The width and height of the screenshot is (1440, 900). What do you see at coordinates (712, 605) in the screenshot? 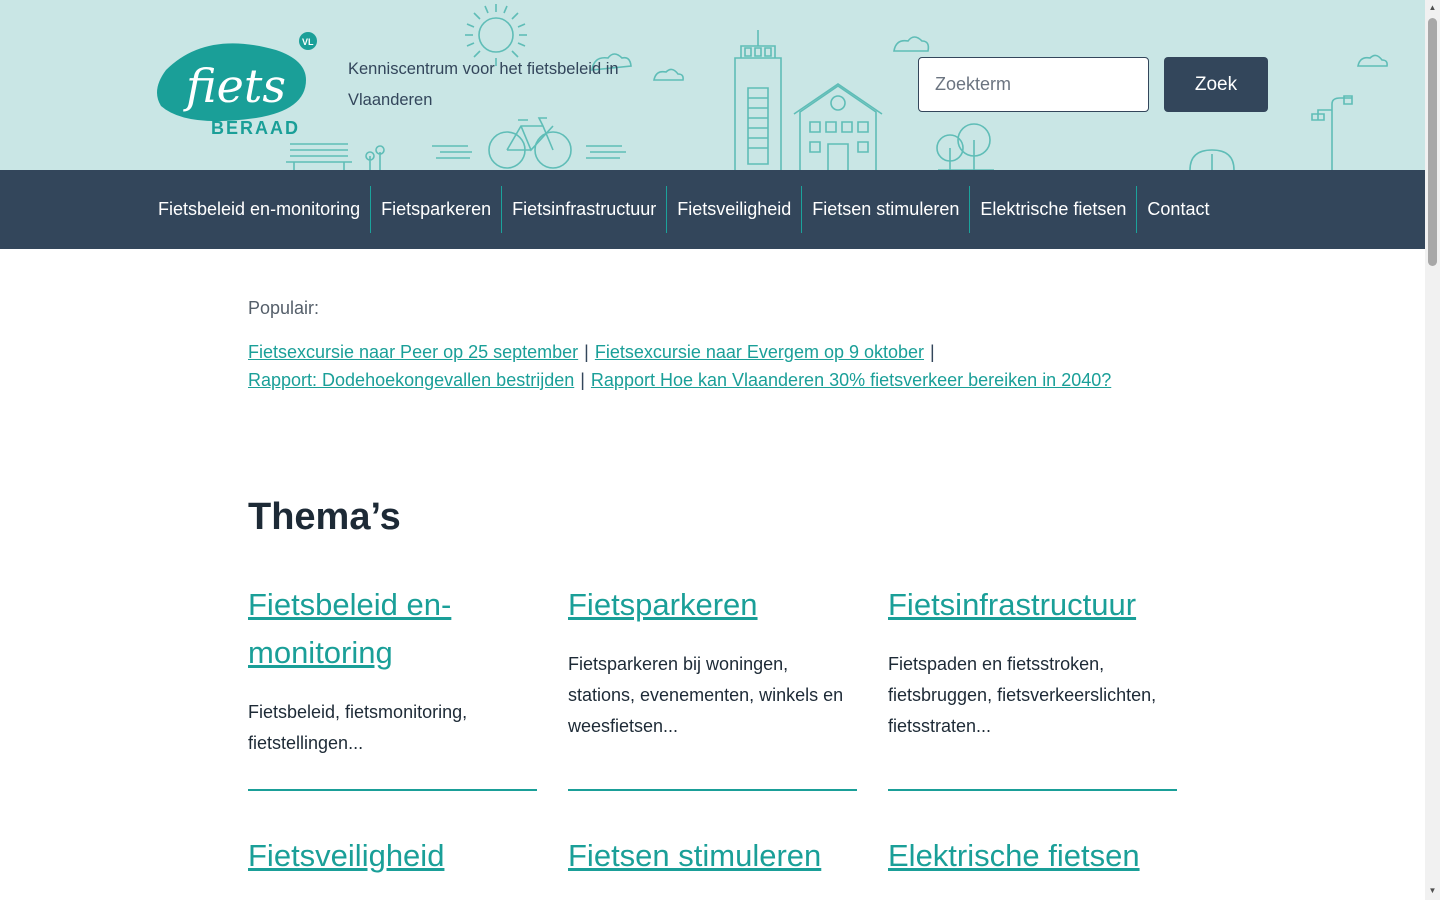
I see `theme-card-title: Fietsparkeren` at bounding box center [712, 605].